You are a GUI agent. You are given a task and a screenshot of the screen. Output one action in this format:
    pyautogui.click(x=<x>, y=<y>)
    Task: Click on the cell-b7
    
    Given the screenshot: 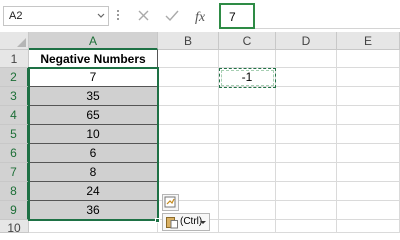 What is the action you would take?
    pyautogui.click(x=188, y=172)
    